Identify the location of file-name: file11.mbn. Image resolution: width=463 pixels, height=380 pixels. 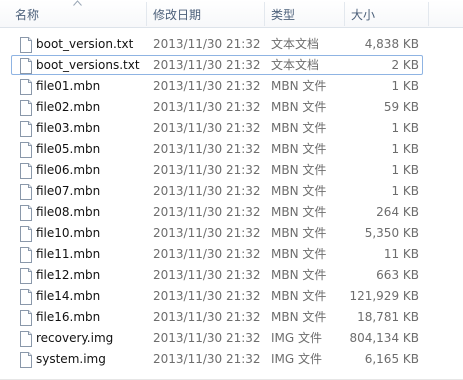
(68, 254).